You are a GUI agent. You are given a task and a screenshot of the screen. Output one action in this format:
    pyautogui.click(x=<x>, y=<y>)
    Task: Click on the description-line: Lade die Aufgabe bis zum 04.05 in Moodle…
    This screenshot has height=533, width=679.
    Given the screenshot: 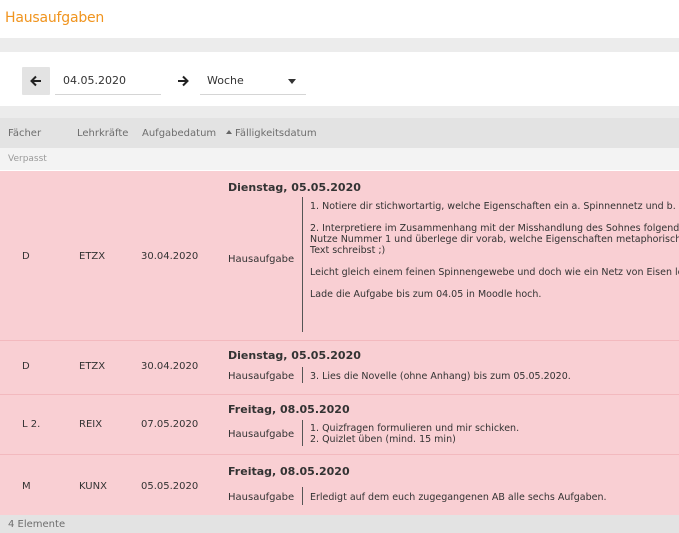 What is the action you would take?
    pyautogui.click(x=426, y=294)
    